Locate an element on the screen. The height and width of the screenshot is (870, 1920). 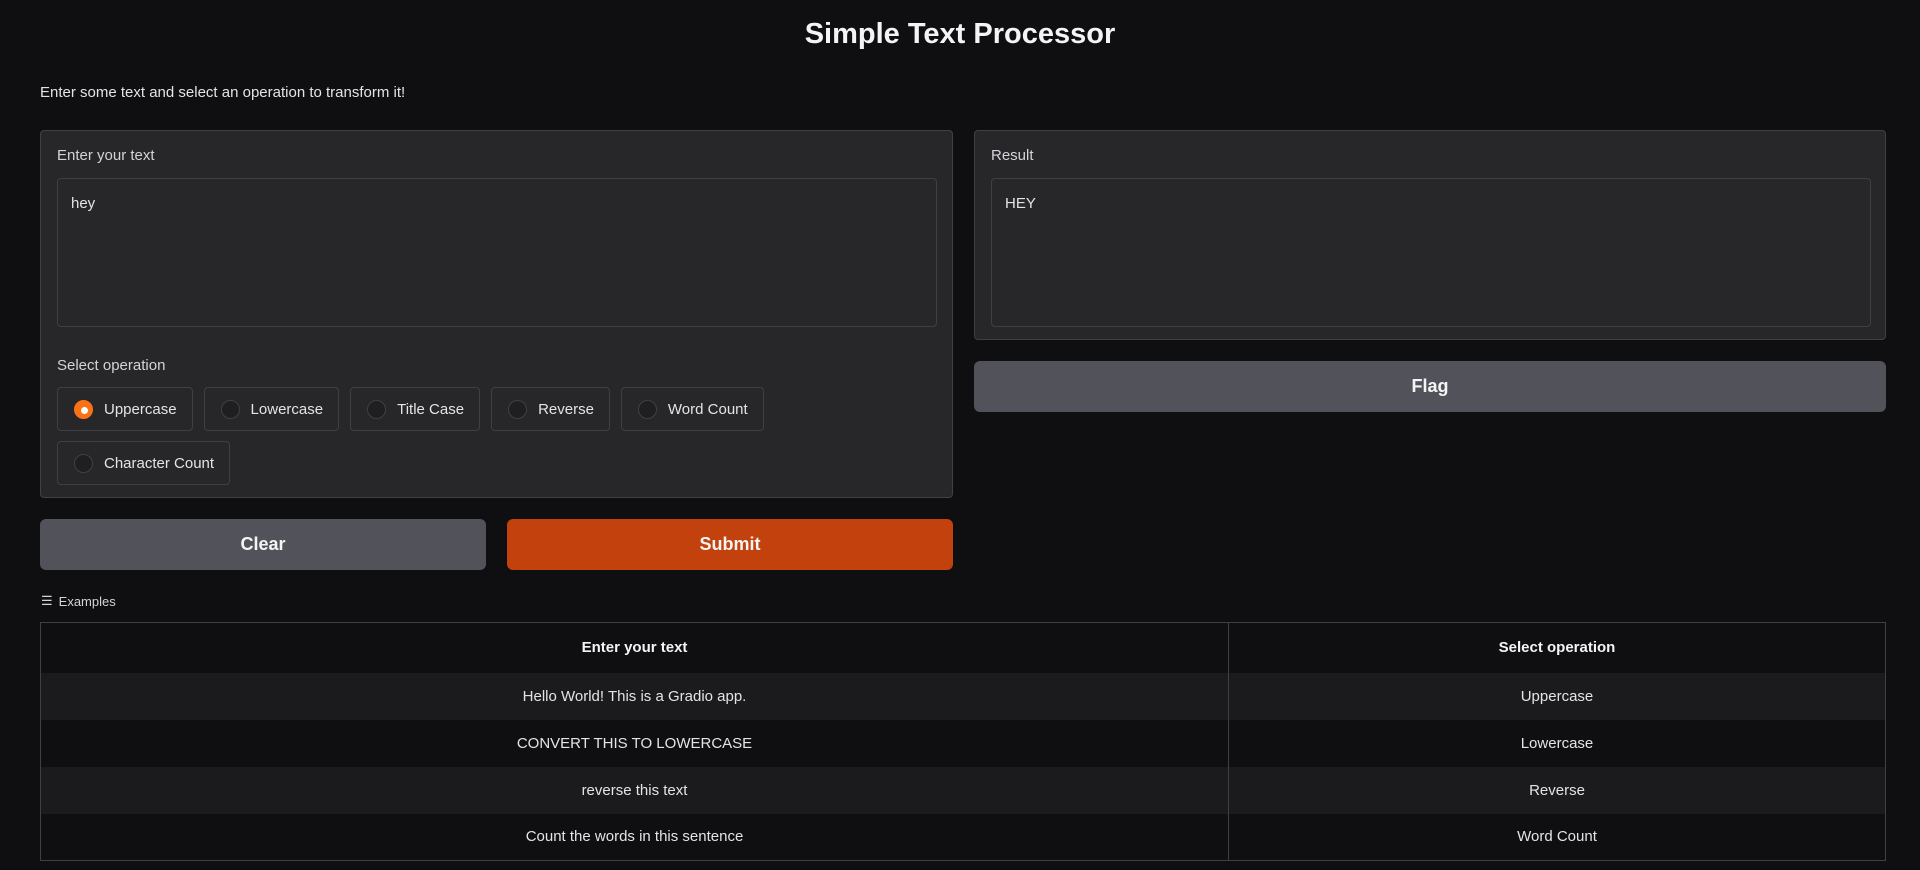
radio-selected-icon is located at coordinates (83, 409).